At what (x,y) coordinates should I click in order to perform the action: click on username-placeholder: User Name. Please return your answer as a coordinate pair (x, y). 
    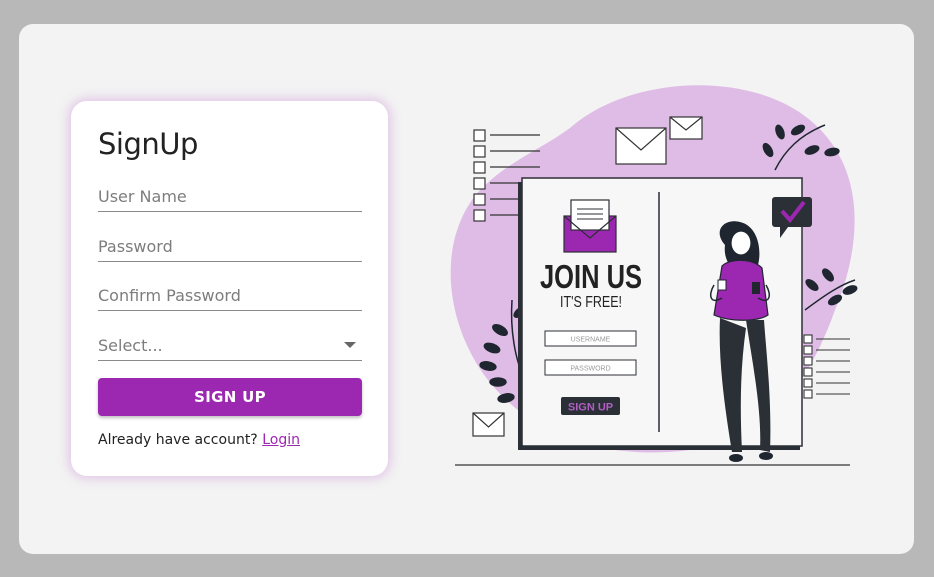
    Looking at the image, I should click on (142, 196).